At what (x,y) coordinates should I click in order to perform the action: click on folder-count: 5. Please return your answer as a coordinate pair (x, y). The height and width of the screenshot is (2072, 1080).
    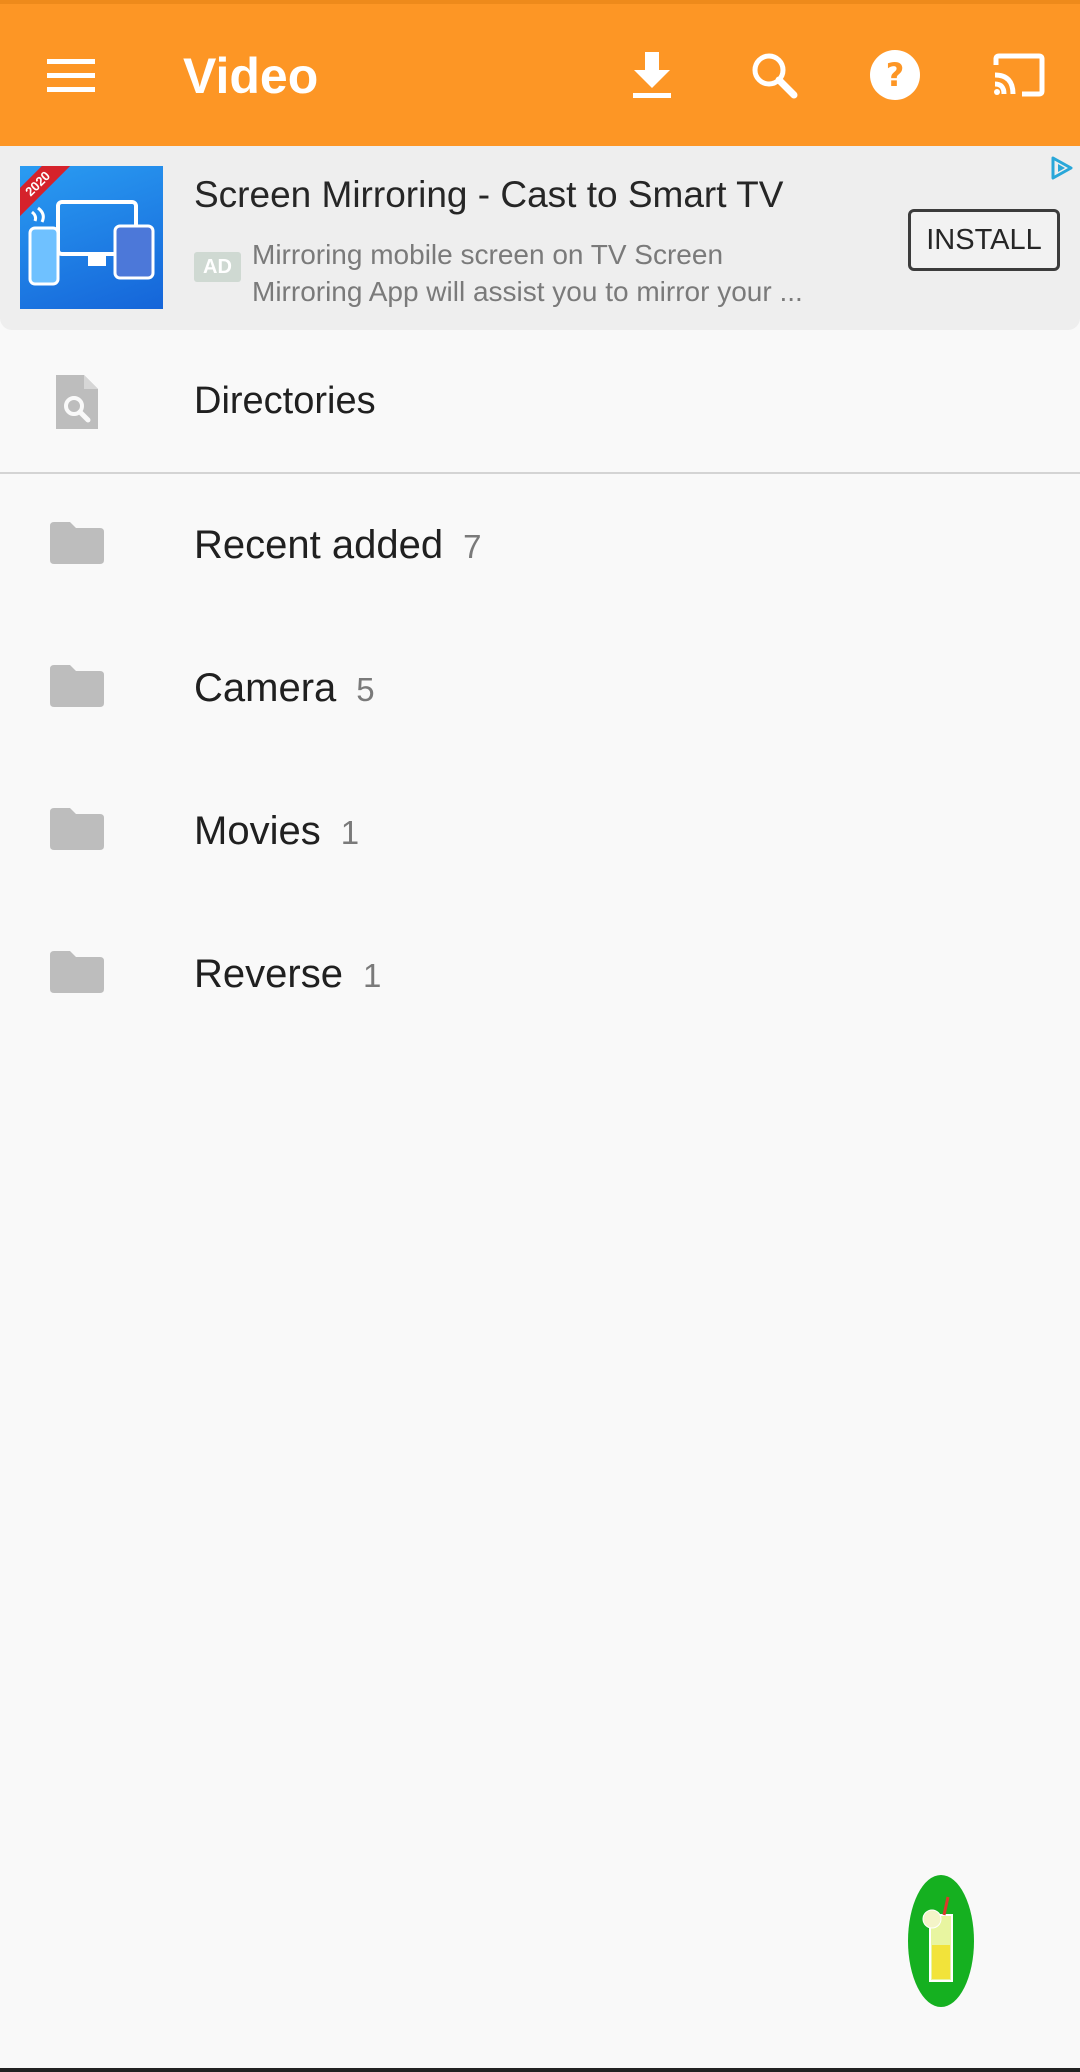
    Looking at the image, I should click on (365, 689).